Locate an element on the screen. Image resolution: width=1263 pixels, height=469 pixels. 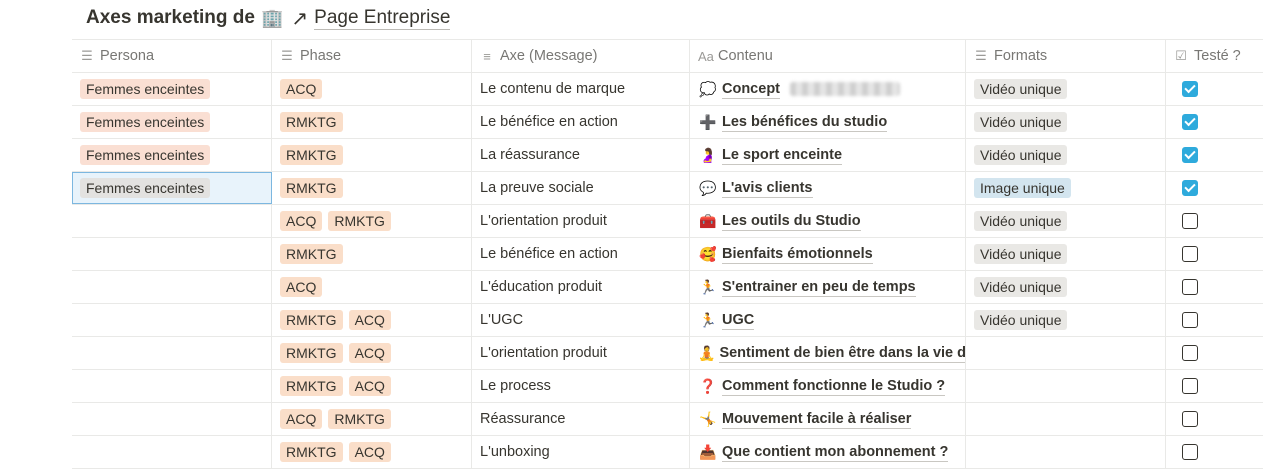
contenu-cell: 🏃 S'entrainer en peu de temps is located at coordinates (828, 287).